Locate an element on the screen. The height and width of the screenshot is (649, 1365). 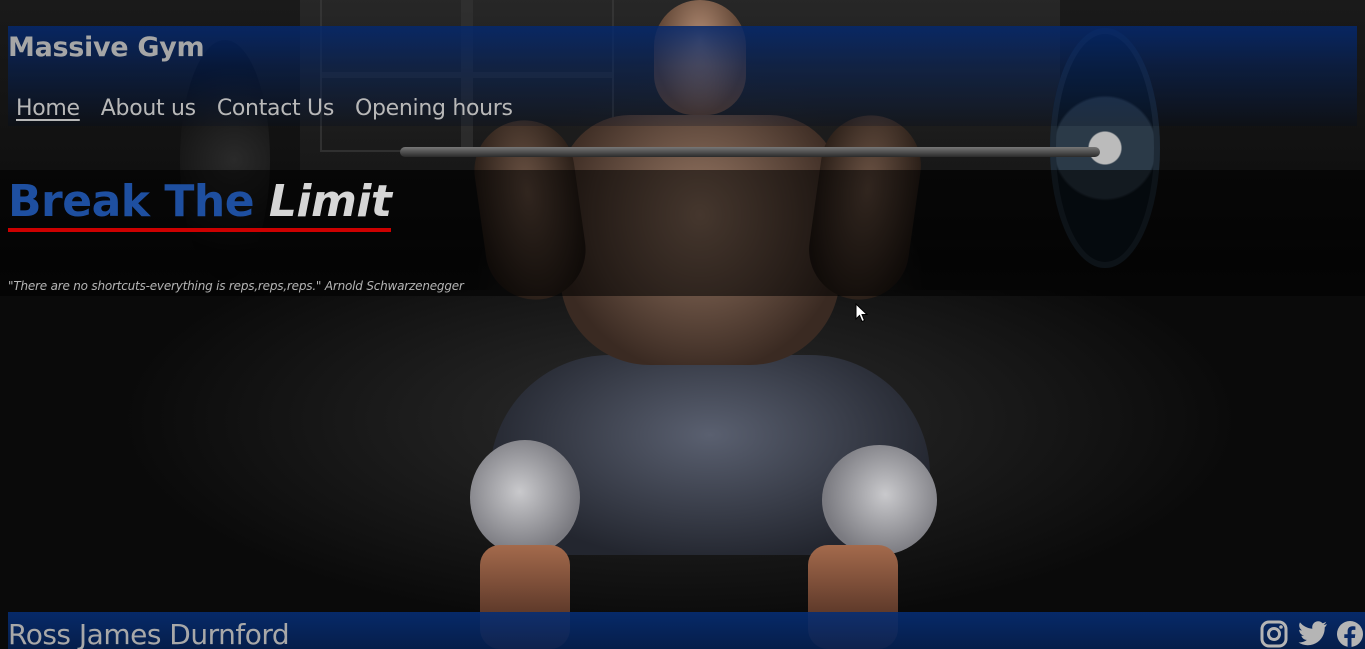
nav-link-home: Home is located at coordinates (48, 108).